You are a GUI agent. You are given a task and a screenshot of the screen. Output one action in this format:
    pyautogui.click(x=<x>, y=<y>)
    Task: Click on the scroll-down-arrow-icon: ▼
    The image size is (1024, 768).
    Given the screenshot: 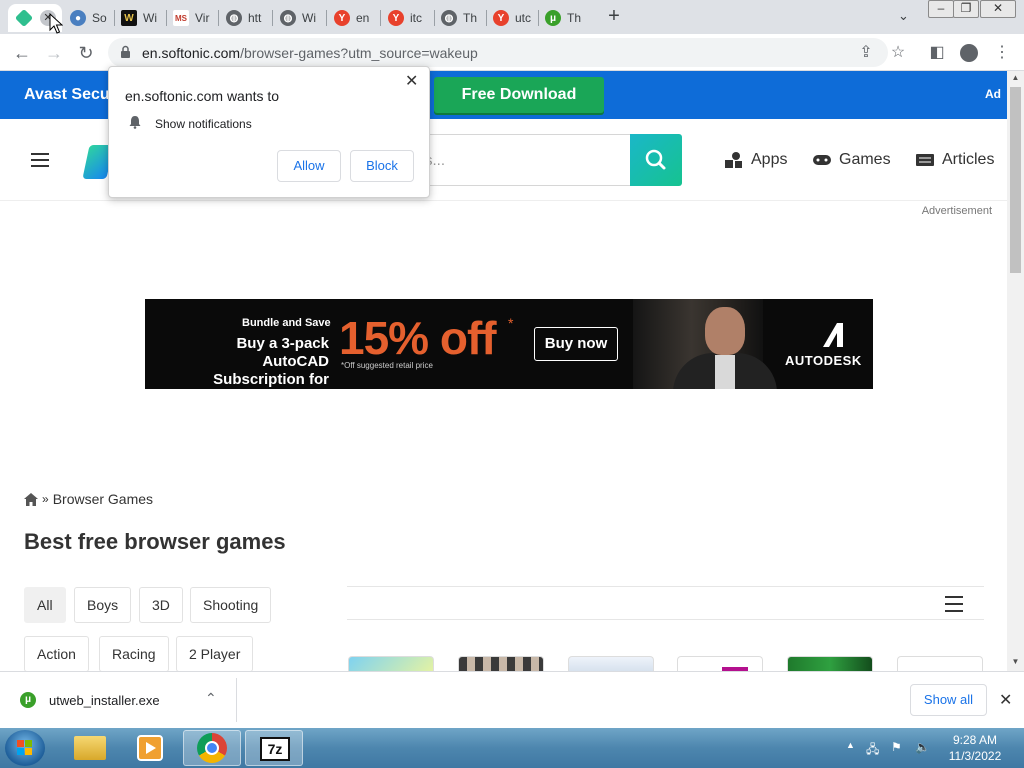 What is the action you would take?
    pyautogui.click(x=1015, y=662)
    